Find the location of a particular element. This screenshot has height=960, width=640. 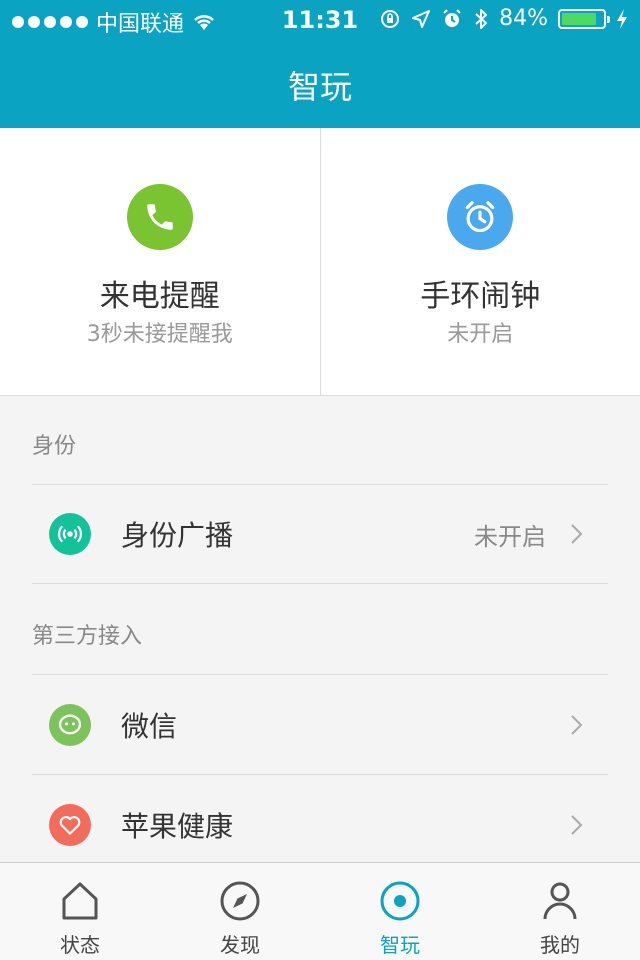

wechat-icon is located at coordinates (70, 724).